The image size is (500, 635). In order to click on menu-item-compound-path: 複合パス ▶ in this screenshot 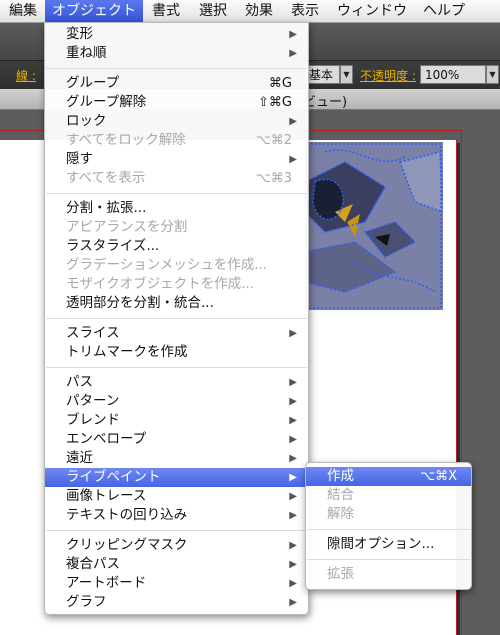, I will do `click(176, 564)`.